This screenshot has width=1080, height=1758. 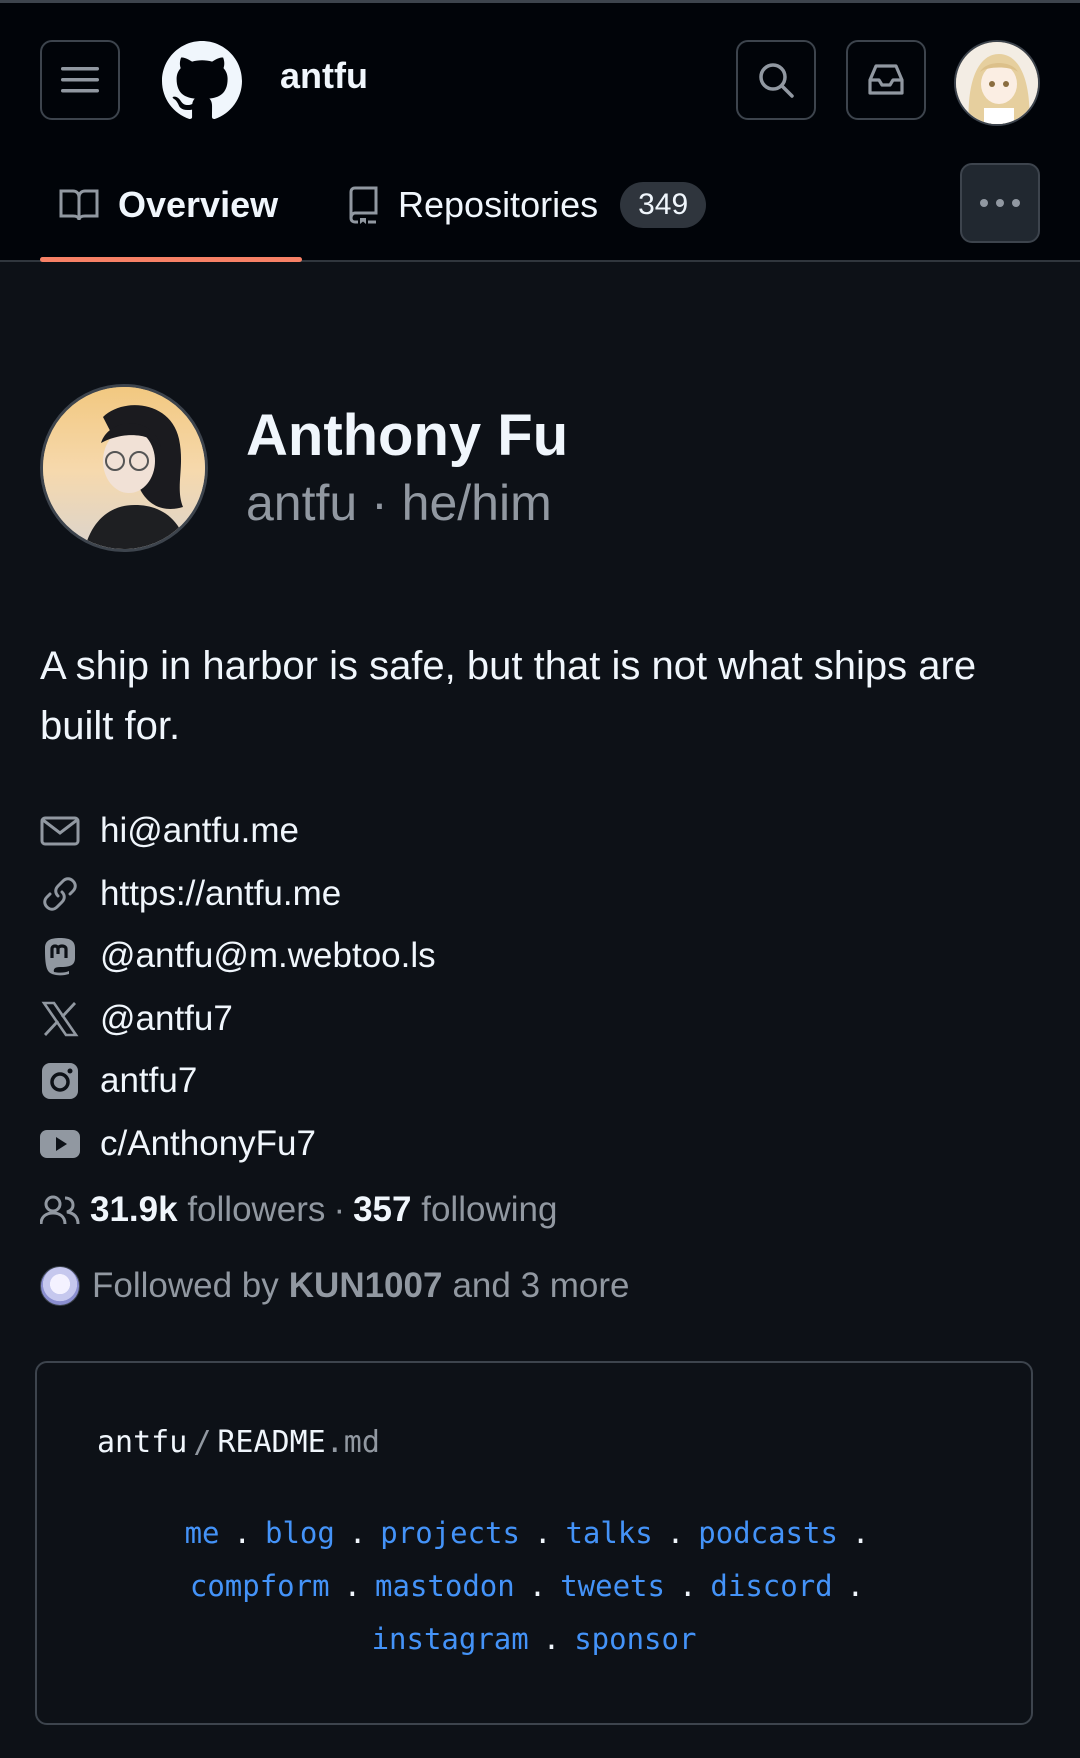 I want to click on readme-owner: antfu, so click(x=142, y=1442).